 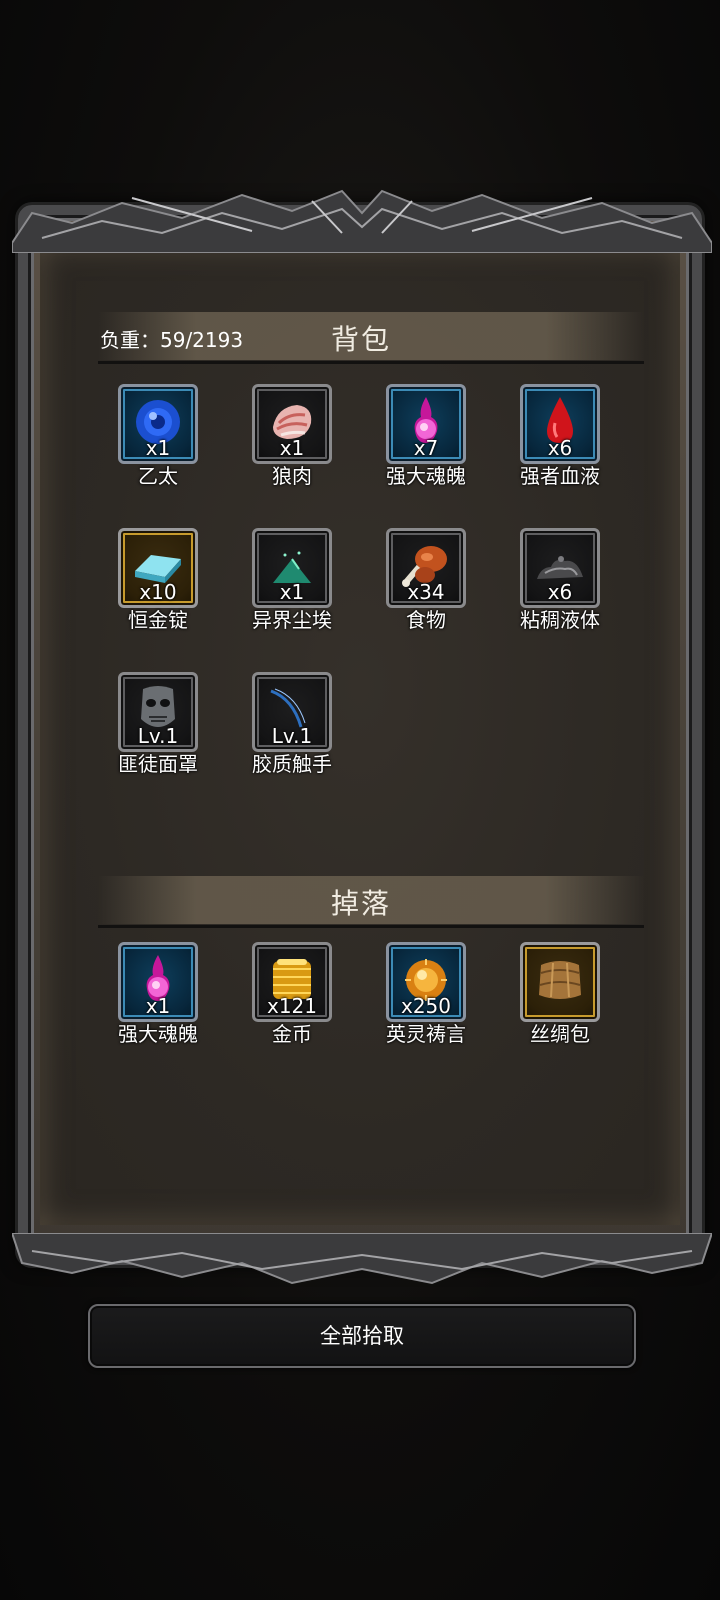 I want to click on drop-item: x1 强大魂魄, so click(x=158, y=1002).